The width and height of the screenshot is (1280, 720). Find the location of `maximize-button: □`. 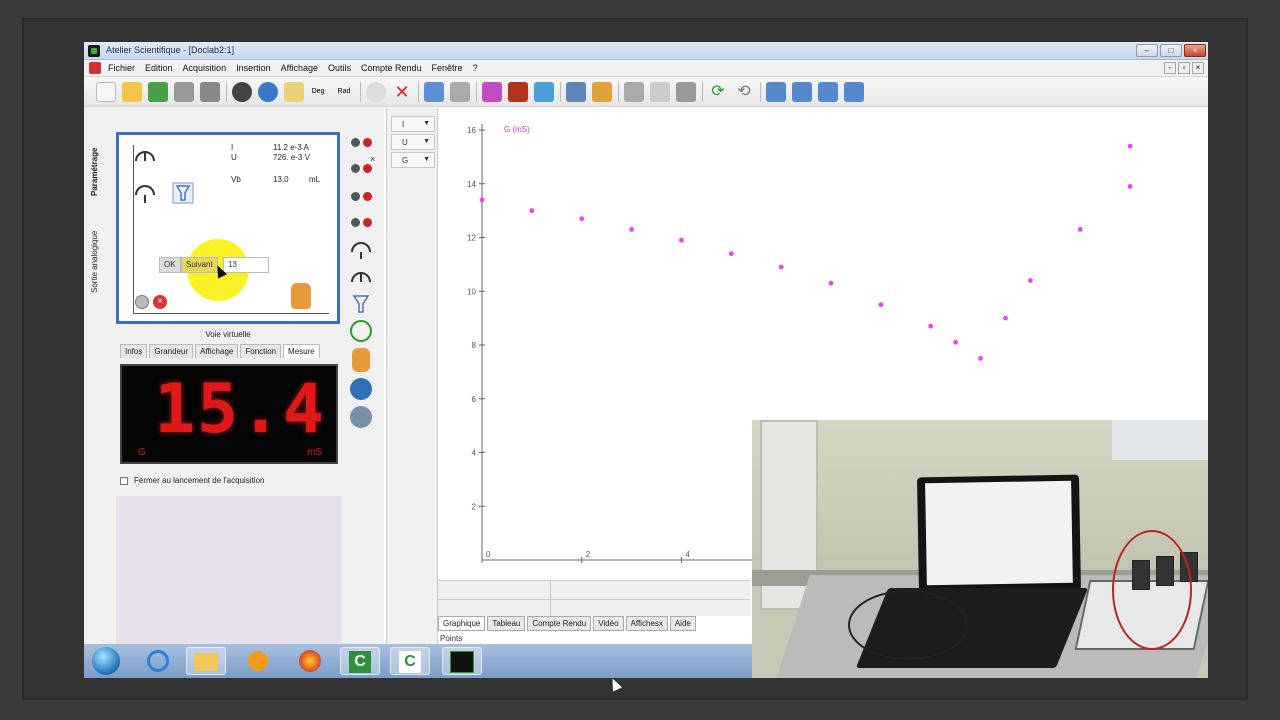

maximize-button: □ is located at coordinates (1171, 50).